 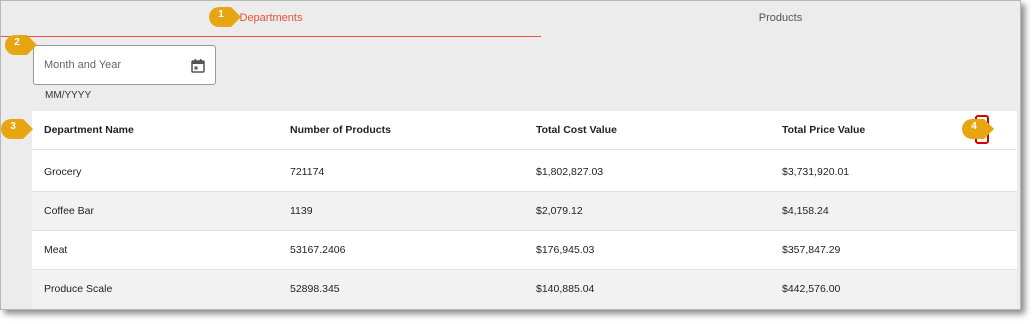 I want to click on number-of-products-cell: 721174, so click(x=307, y=172).